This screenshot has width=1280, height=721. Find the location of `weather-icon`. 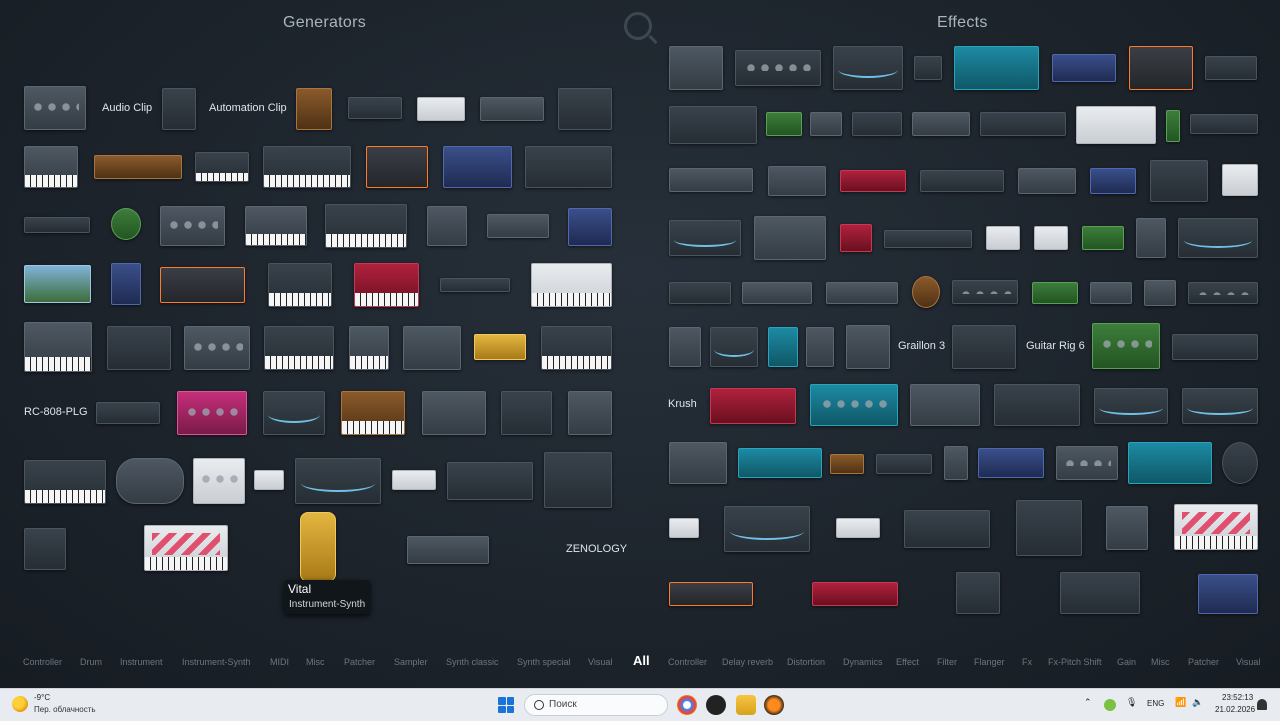

weather-icon is located at coordinates (20, 704).